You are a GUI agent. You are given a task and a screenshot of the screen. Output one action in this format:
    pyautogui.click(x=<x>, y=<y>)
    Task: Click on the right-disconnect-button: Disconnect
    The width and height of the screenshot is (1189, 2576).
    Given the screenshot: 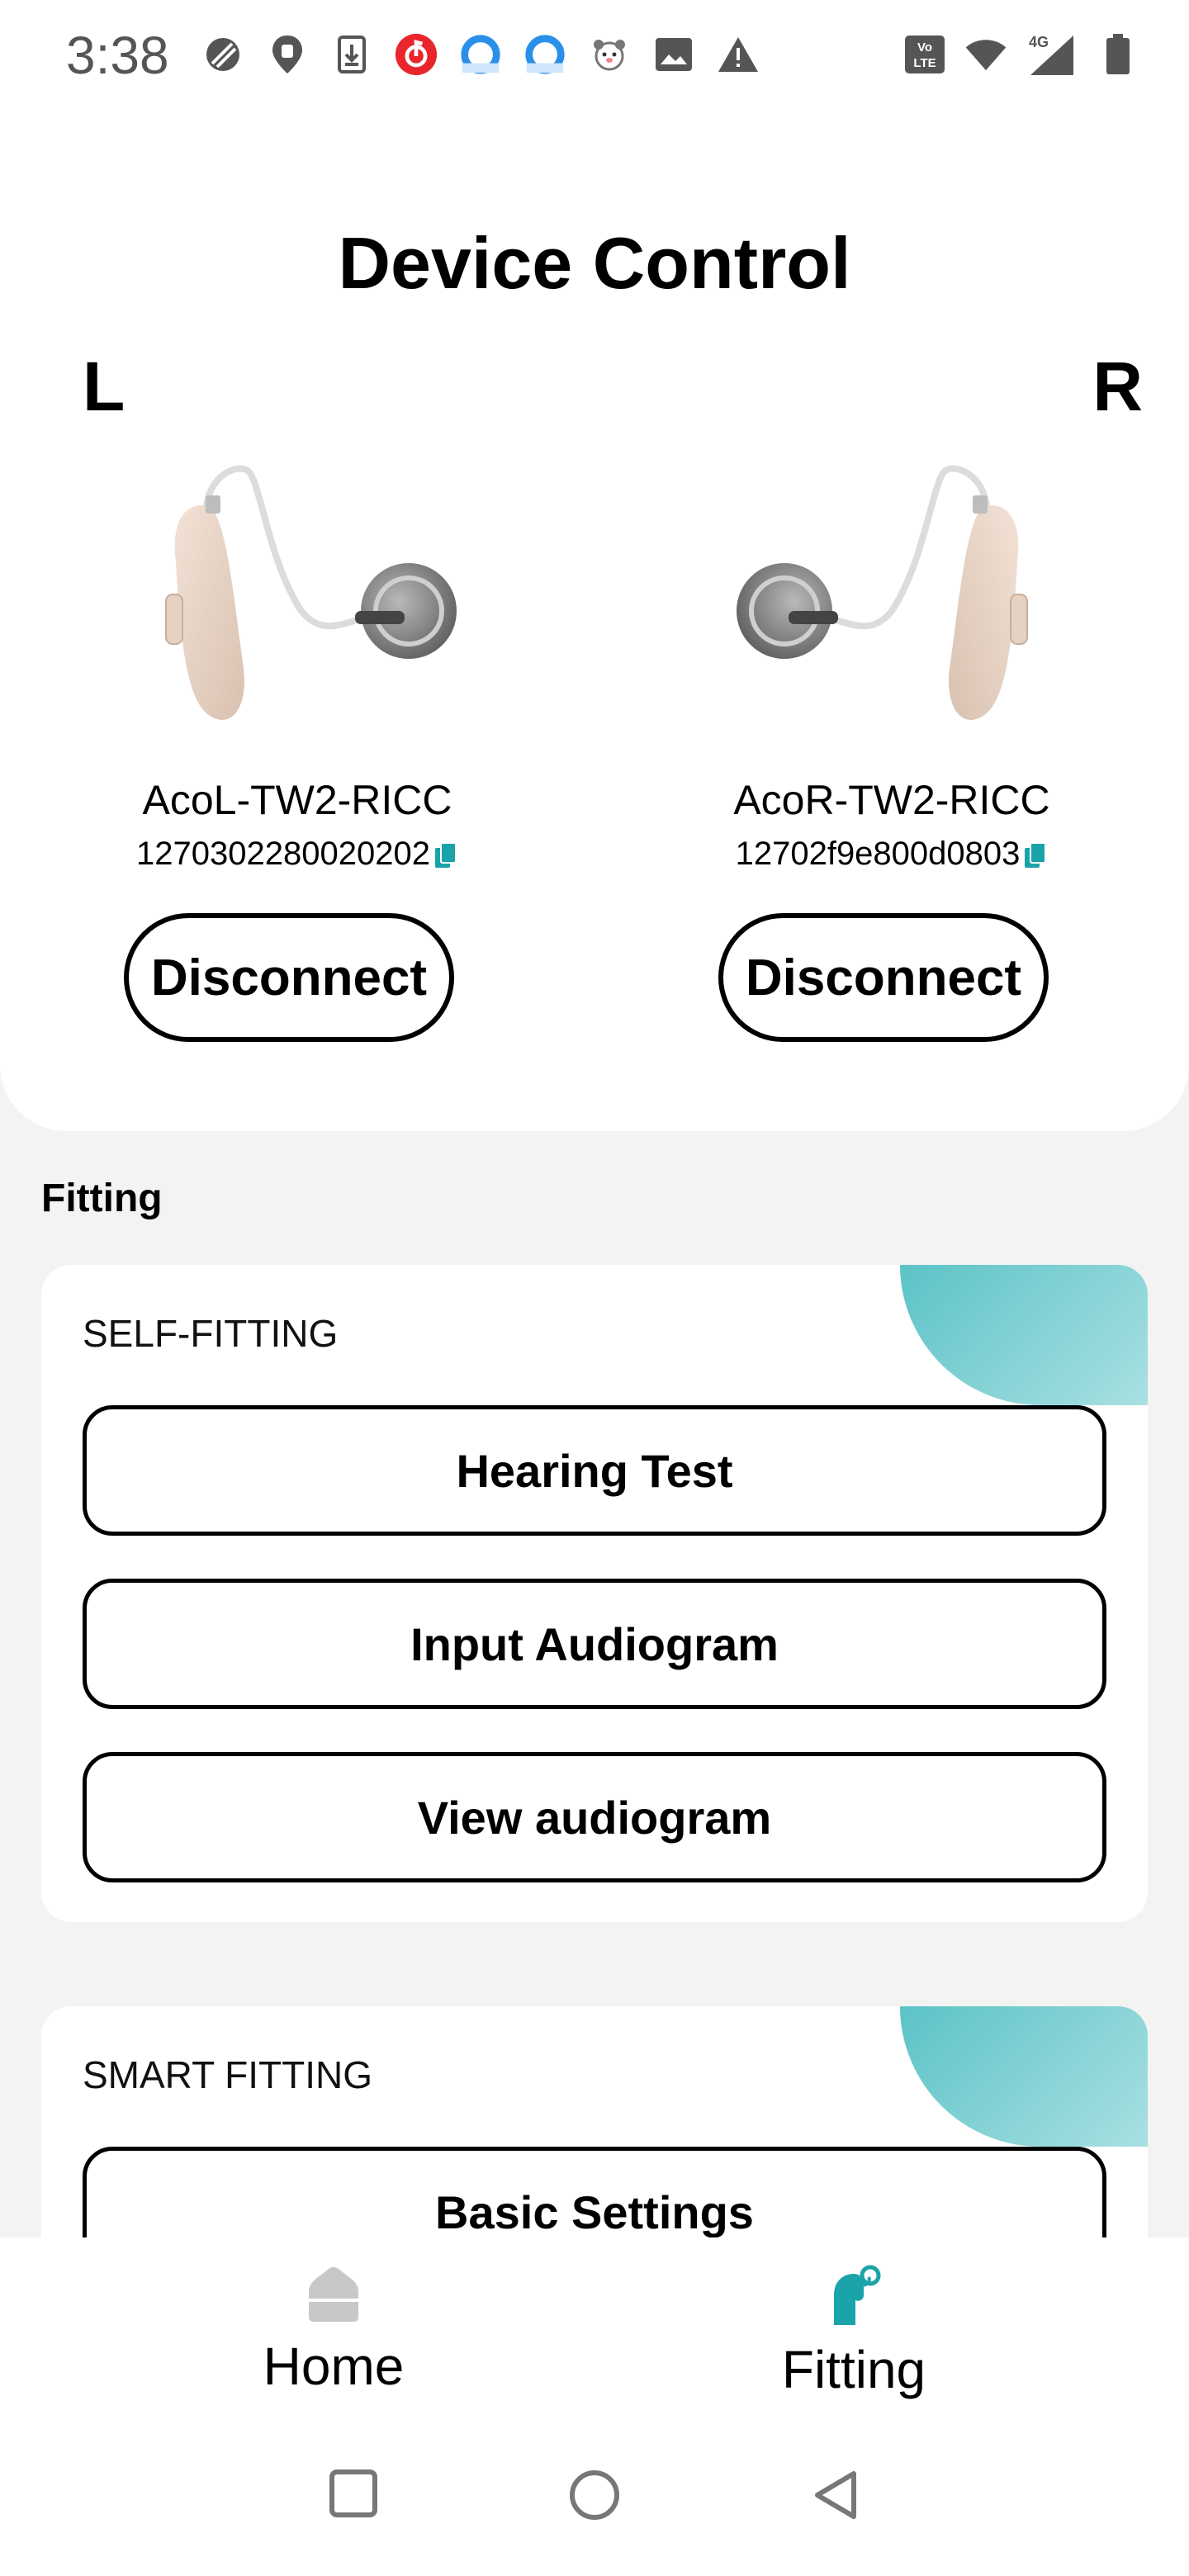 What is the action you would take?
    pyautogui.click(x=883, y=977)
    